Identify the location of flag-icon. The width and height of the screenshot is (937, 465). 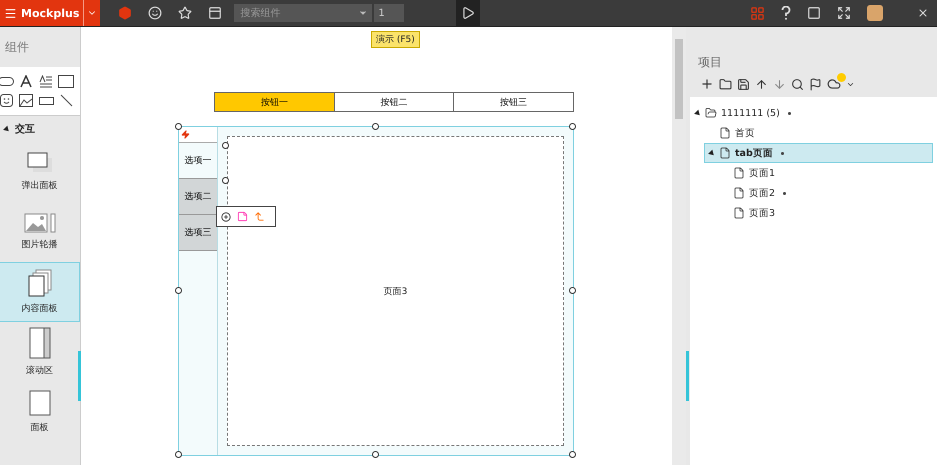
(815, 84).